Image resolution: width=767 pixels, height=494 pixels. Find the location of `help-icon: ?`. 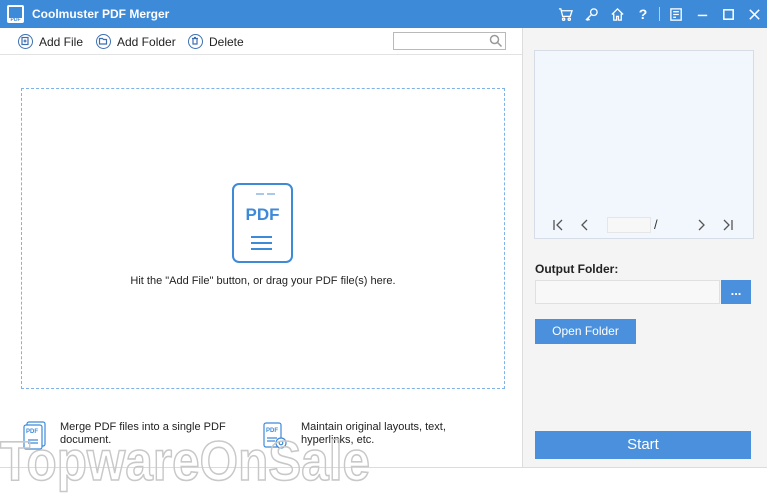

help-icon: ? is located at coordinates (643, 14).